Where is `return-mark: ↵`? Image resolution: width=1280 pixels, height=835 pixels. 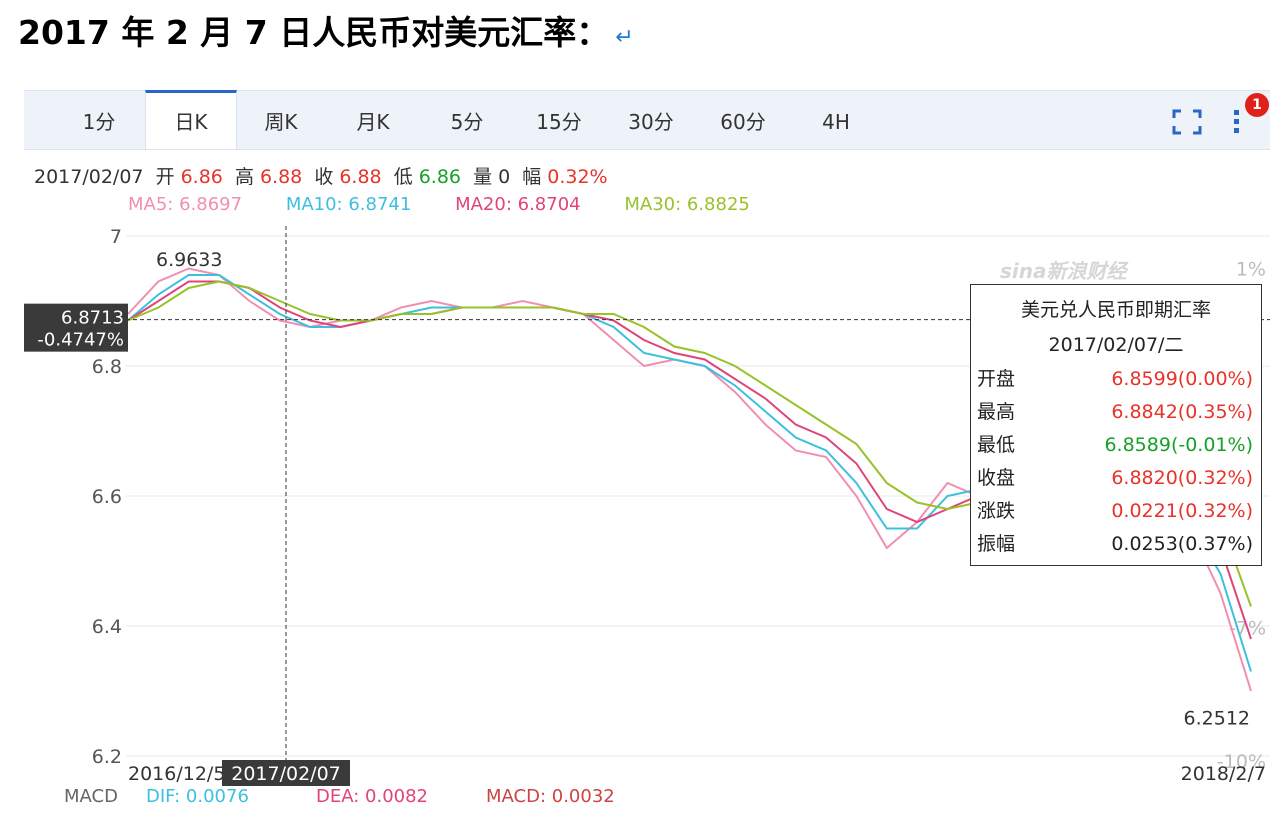 return-mark: ↵ is located at coordinates (624, 37).